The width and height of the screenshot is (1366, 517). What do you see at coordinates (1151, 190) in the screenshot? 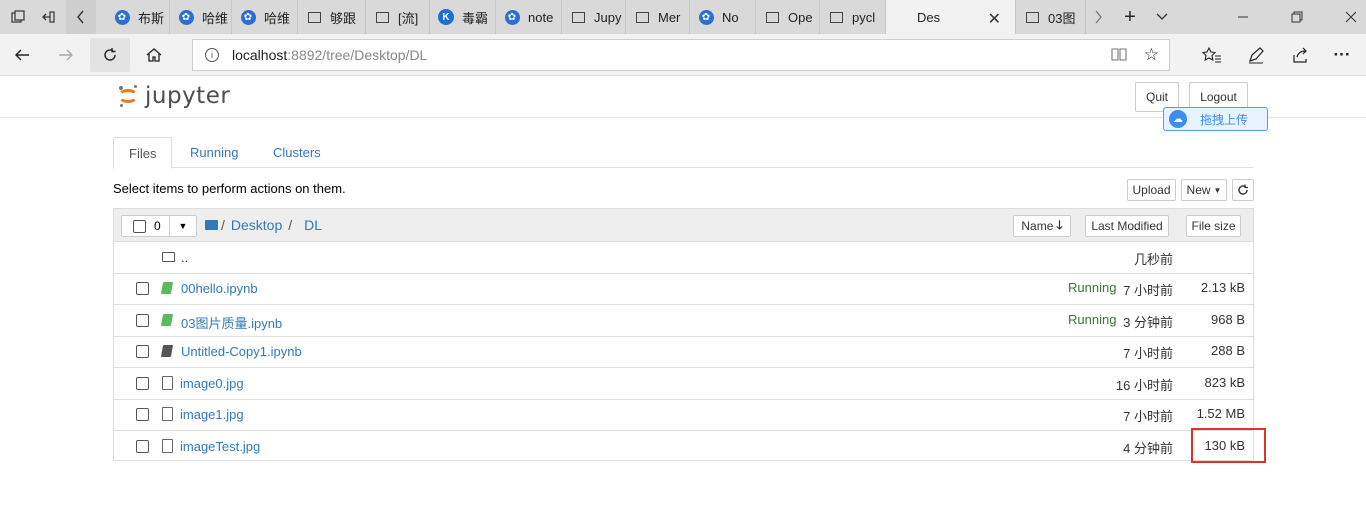
I see `upload-button: Upload` at bounding box center [1151, 190].